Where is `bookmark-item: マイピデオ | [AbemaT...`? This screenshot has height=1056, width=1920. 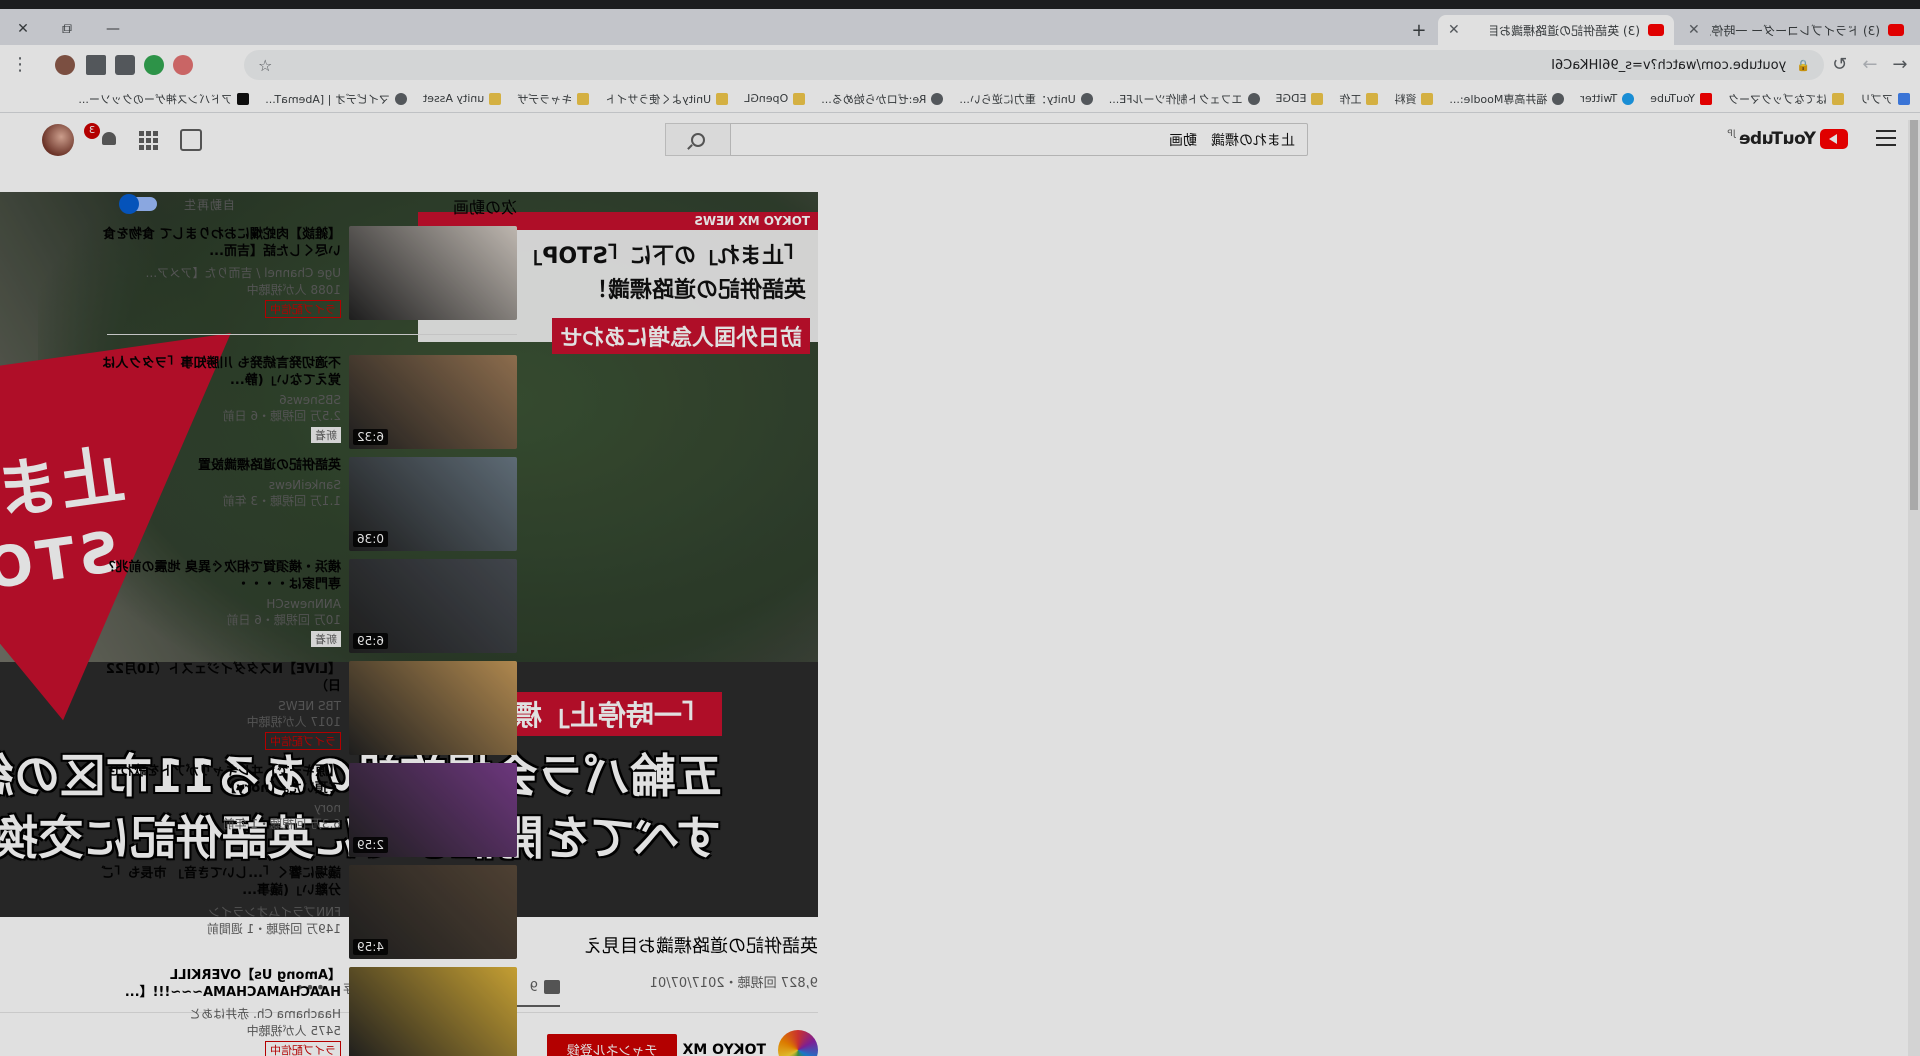 bookmark-item: マイピデオ | [AbemaT... is located at coordinates (336, 99).